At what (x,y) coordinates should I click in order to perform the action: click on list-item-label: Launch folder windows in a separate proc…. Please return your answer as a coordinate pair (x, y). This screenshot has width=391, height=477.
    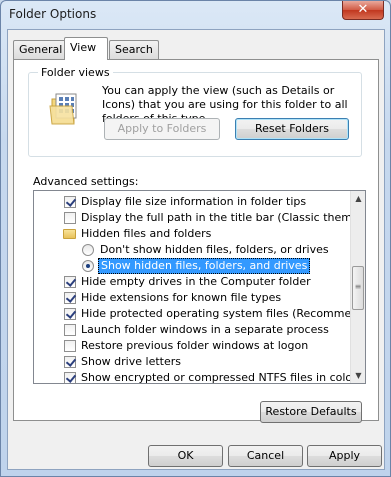
    Looking at the image, I should click on (205, 329).